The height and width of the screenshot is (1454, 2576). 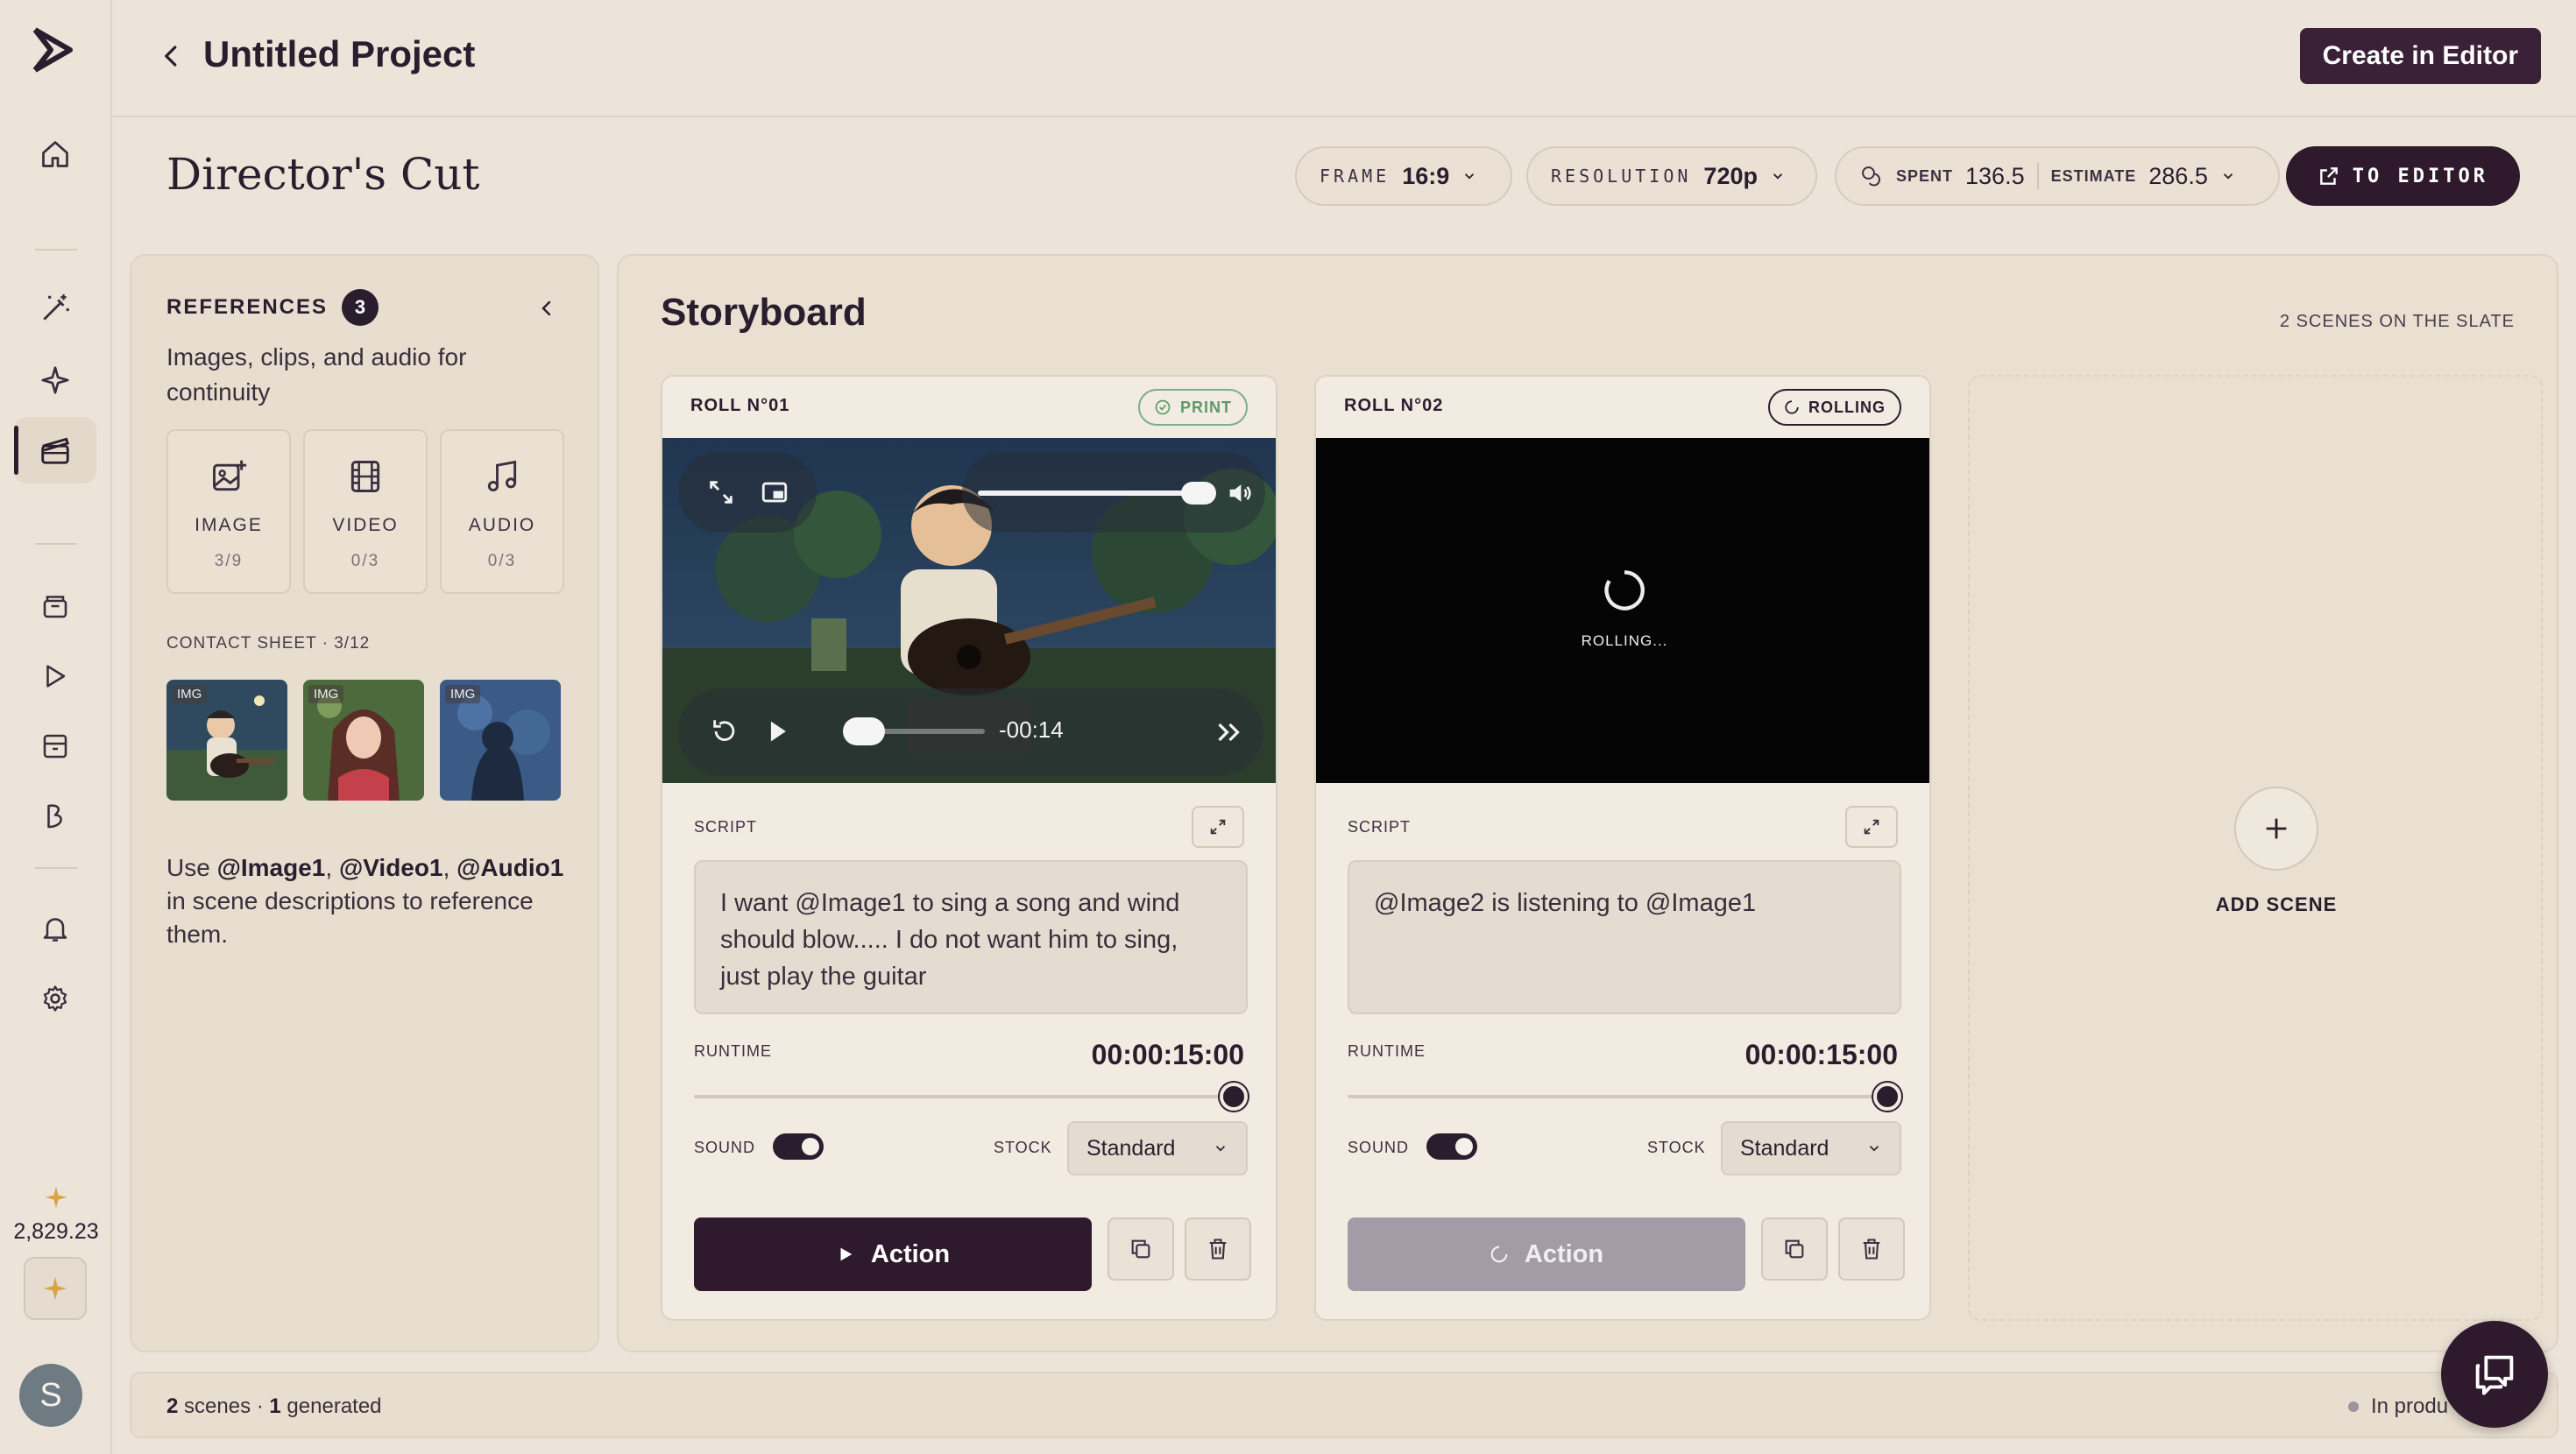 I want to click on archive-icon, so click(x=55, y=606).